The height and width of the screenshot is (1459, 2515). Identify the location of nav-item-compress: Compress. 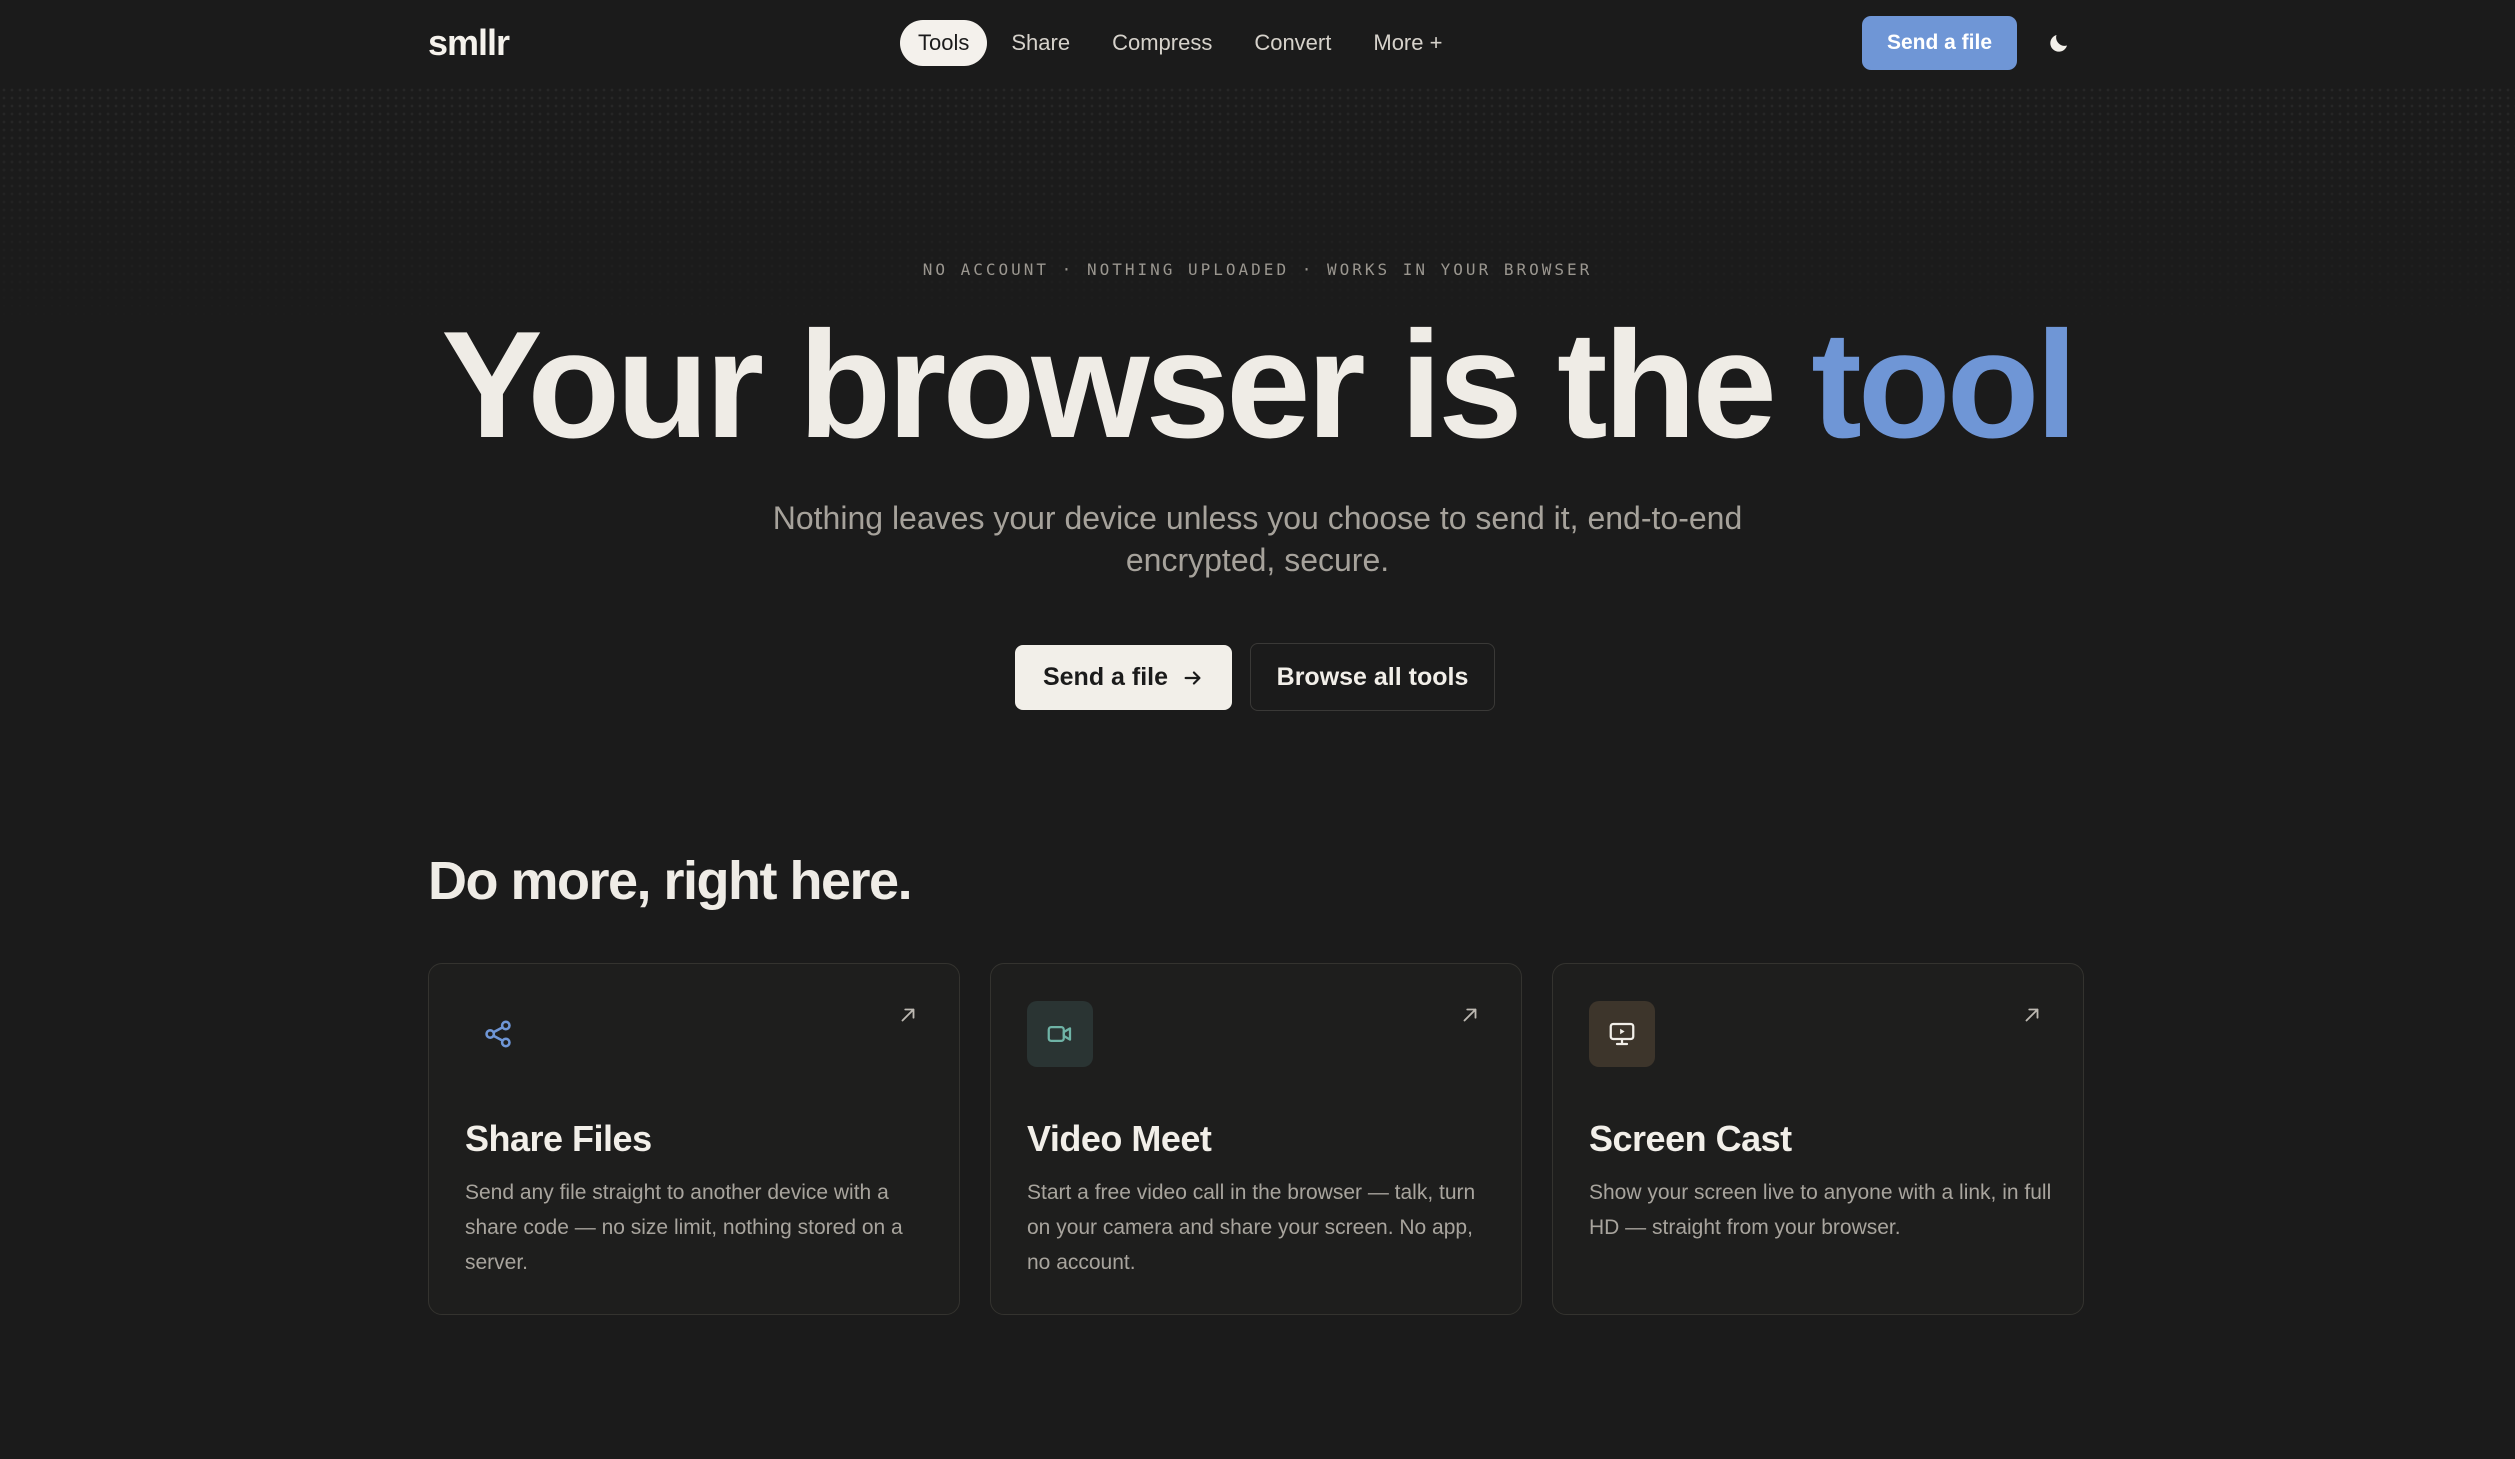
(1162, 43).